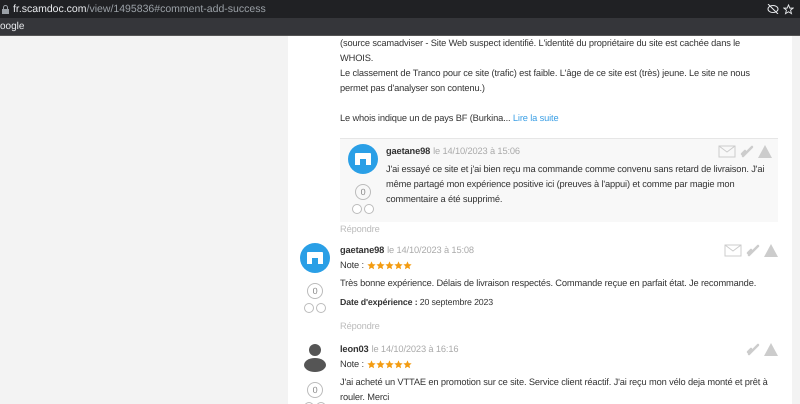 The height and width of the screenshot is (404, 800). Describe the element at coordinates (450, 118) in the screenshot. I see `description-text: Le whois indique un de pays BF (Burkina... Lire la suite` at that location.